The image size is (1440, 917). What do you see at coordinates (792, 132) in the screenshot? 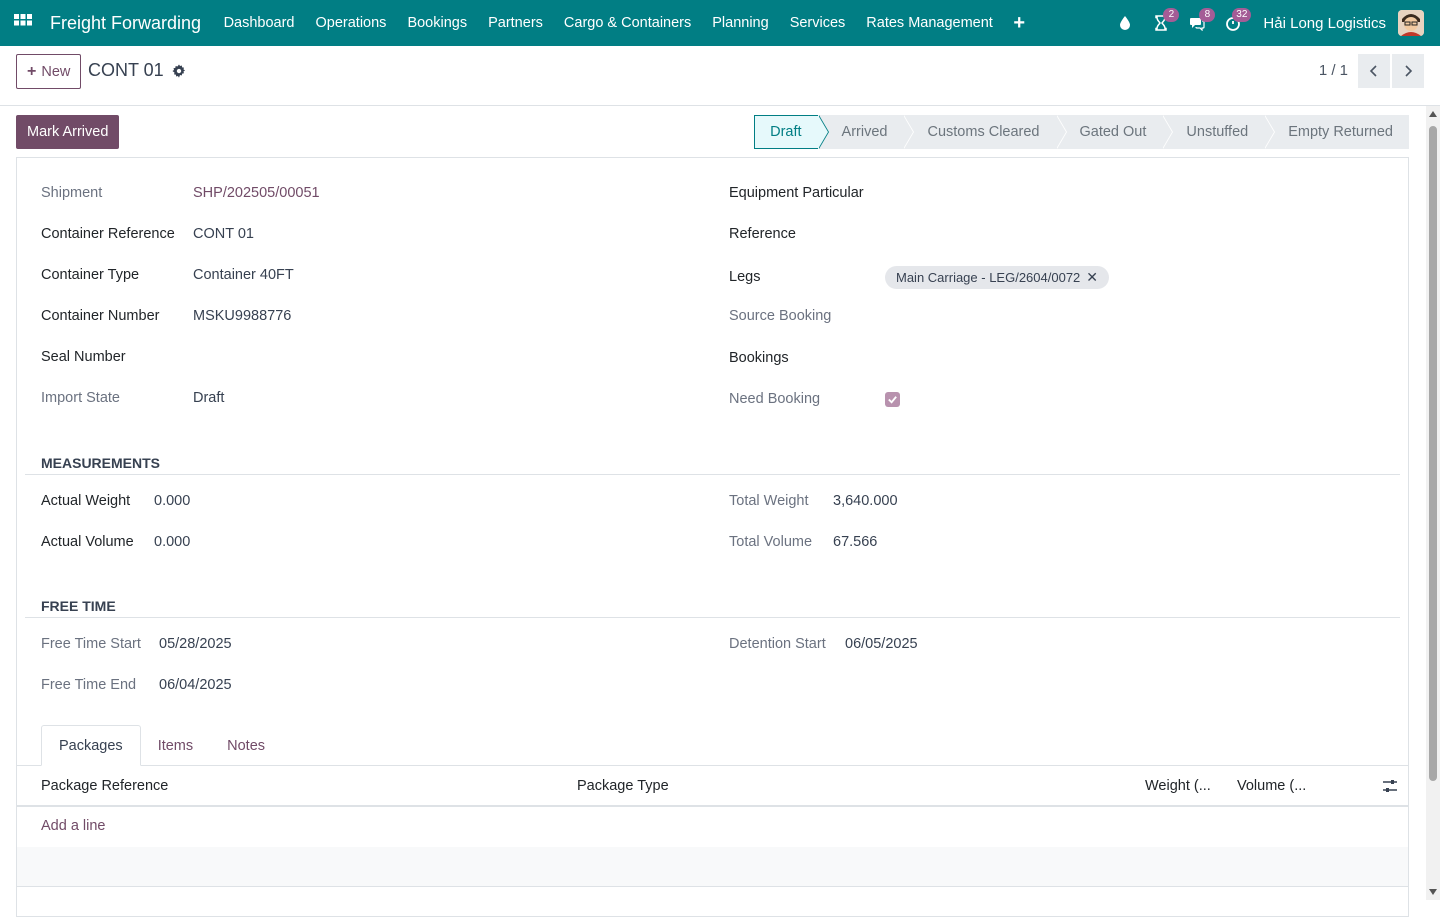
I see `stage-draft: Draft` at bounding box center [792, 132].